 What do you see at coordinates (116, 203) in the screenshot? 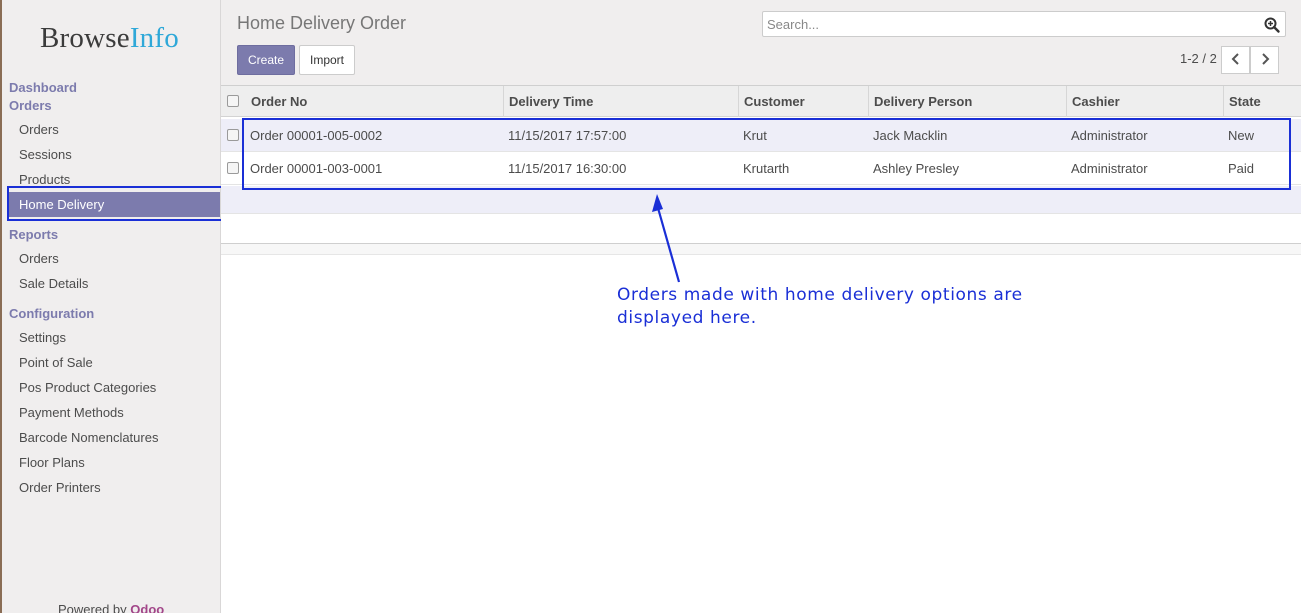
I see `annotation-highlight-menu` at bounding box center [116, 203].